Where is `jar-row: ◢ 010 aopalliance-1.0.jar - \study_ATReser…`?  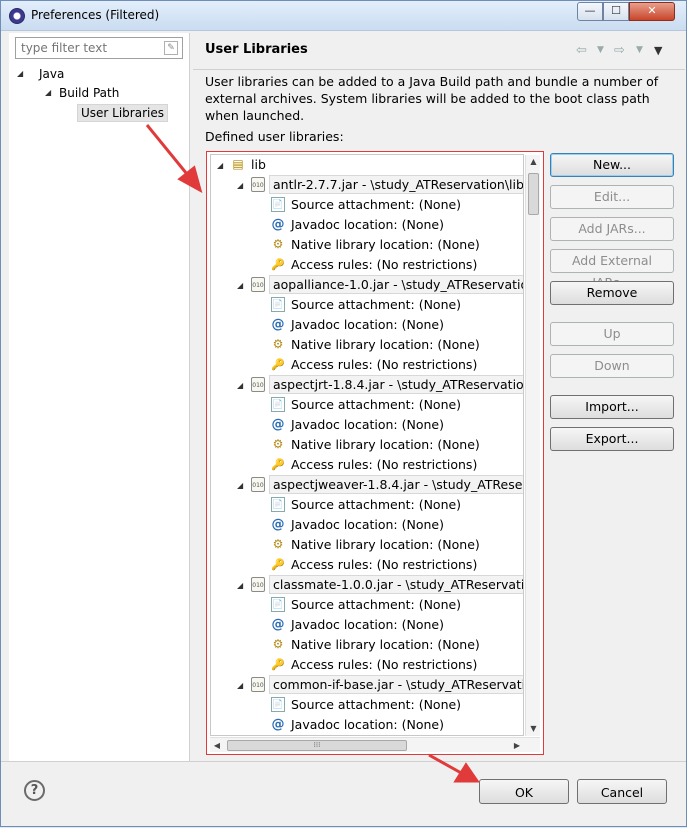 jar-row: ◢ 010 aopalliance-1.0.jar - \study_ATReser… is located at coordinates (367, 285).